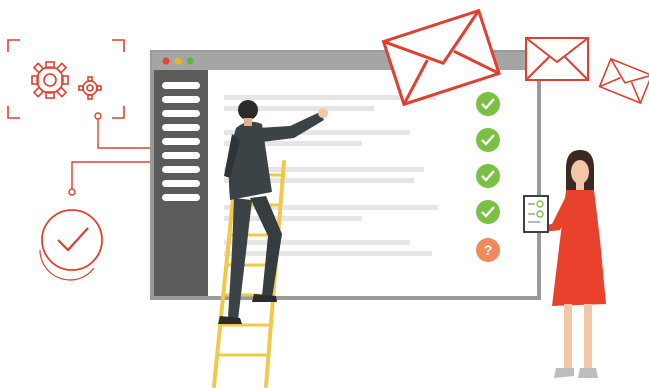  What do you see at coordinates (178, 61) in the screenshot?
I see `window-minimize-dot` at bounding box center [178, 61].